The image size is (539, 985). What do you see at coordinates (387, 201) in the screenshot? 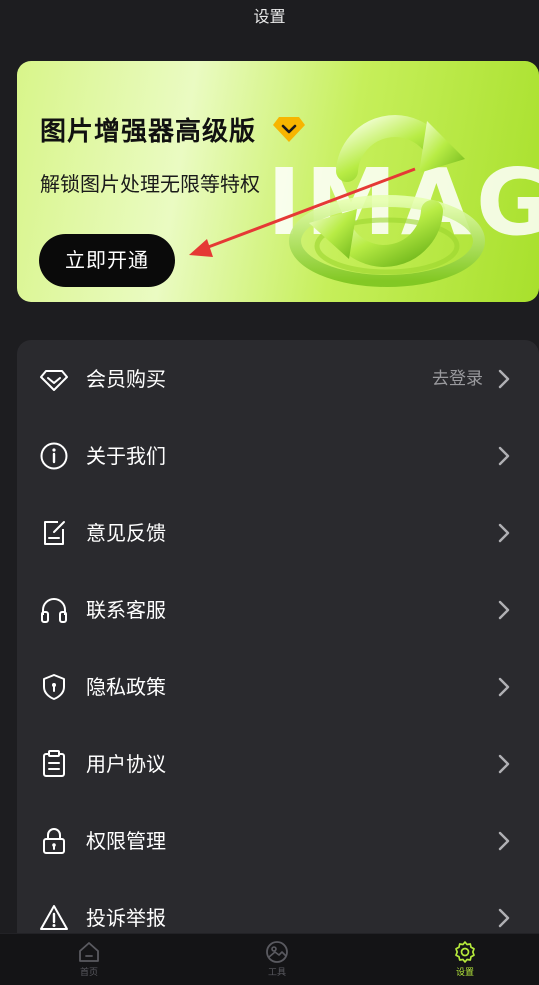
I see `refresh-3d-icon` at bounding box center [387, 201].